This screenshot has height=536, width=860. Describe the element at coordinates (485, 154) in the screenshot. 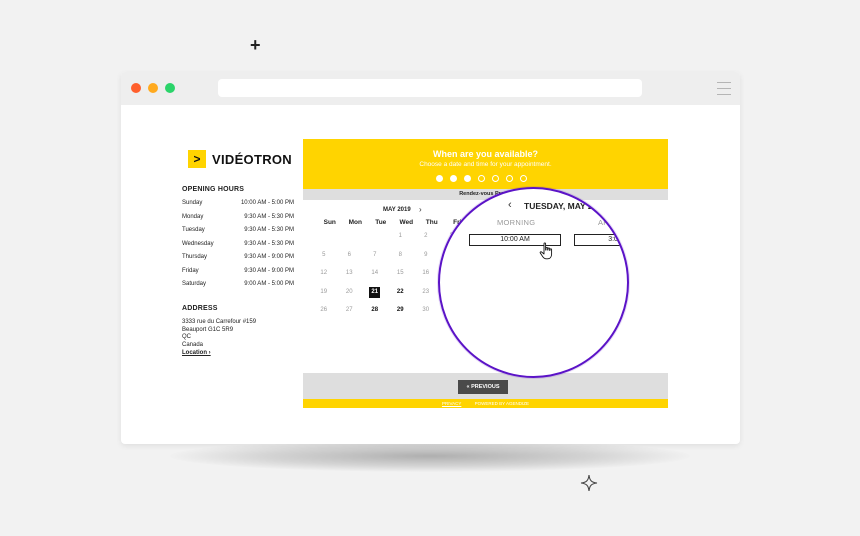

I see `widget-title: When are you available?` at that location.